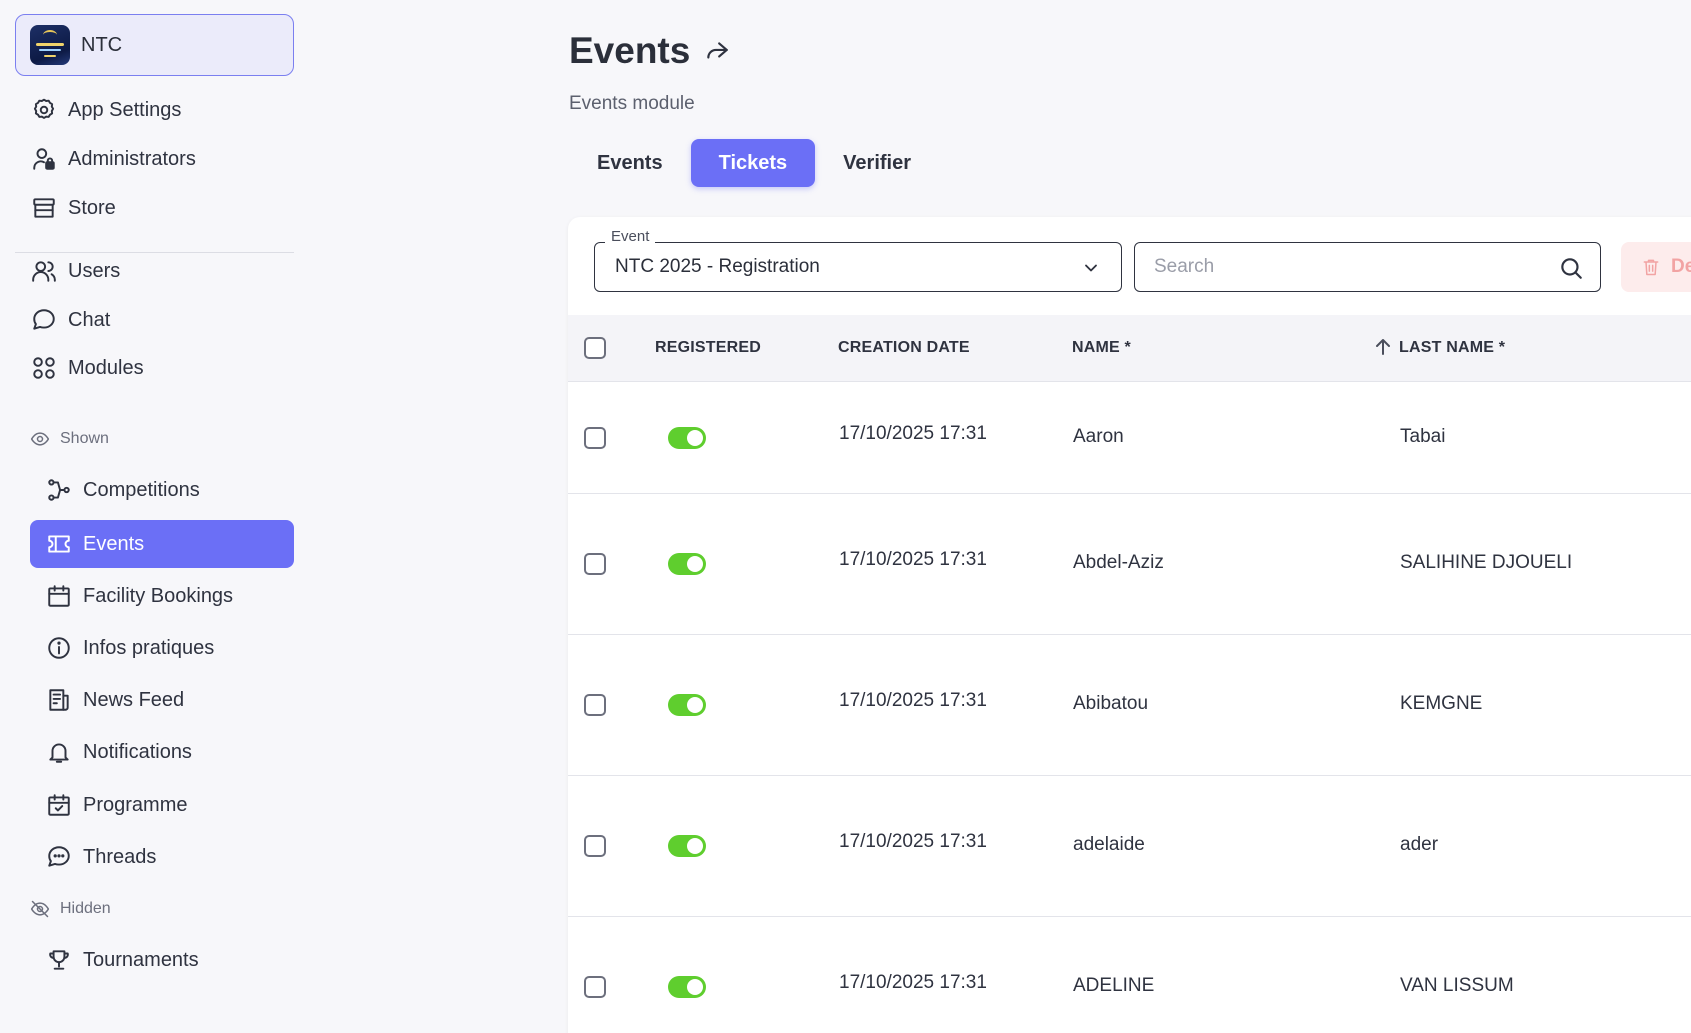  Describe the element at coordinates (1118, 562) in the screenshot. I see `name-cell: Abdel-Aziz` at that location.